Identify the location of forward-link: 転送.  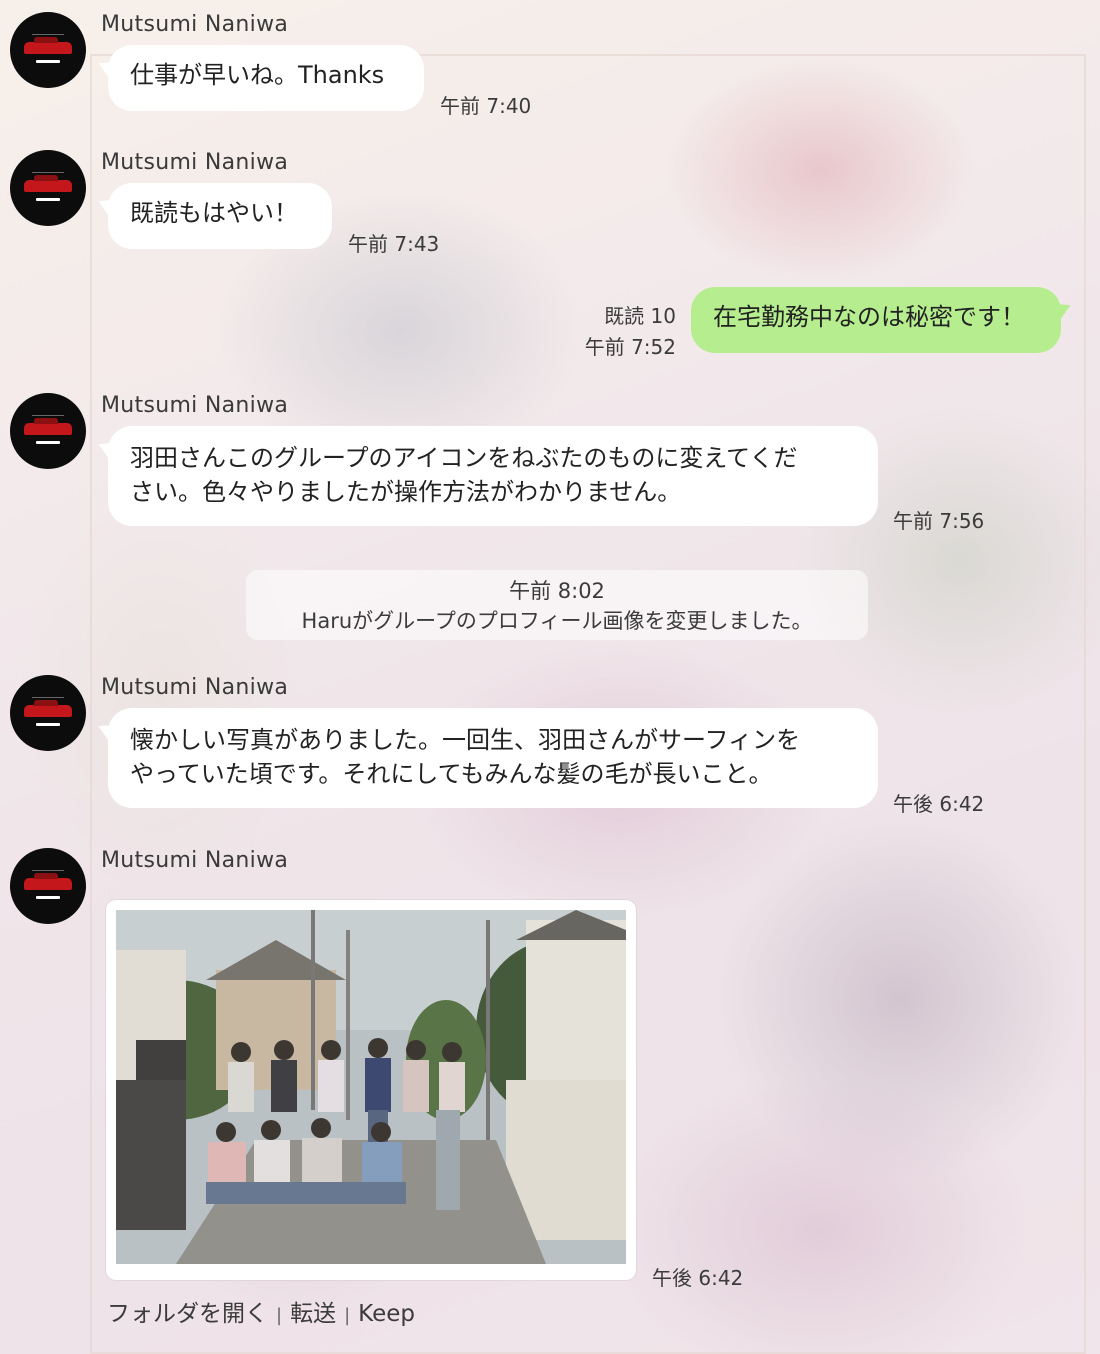
(313, 1314).